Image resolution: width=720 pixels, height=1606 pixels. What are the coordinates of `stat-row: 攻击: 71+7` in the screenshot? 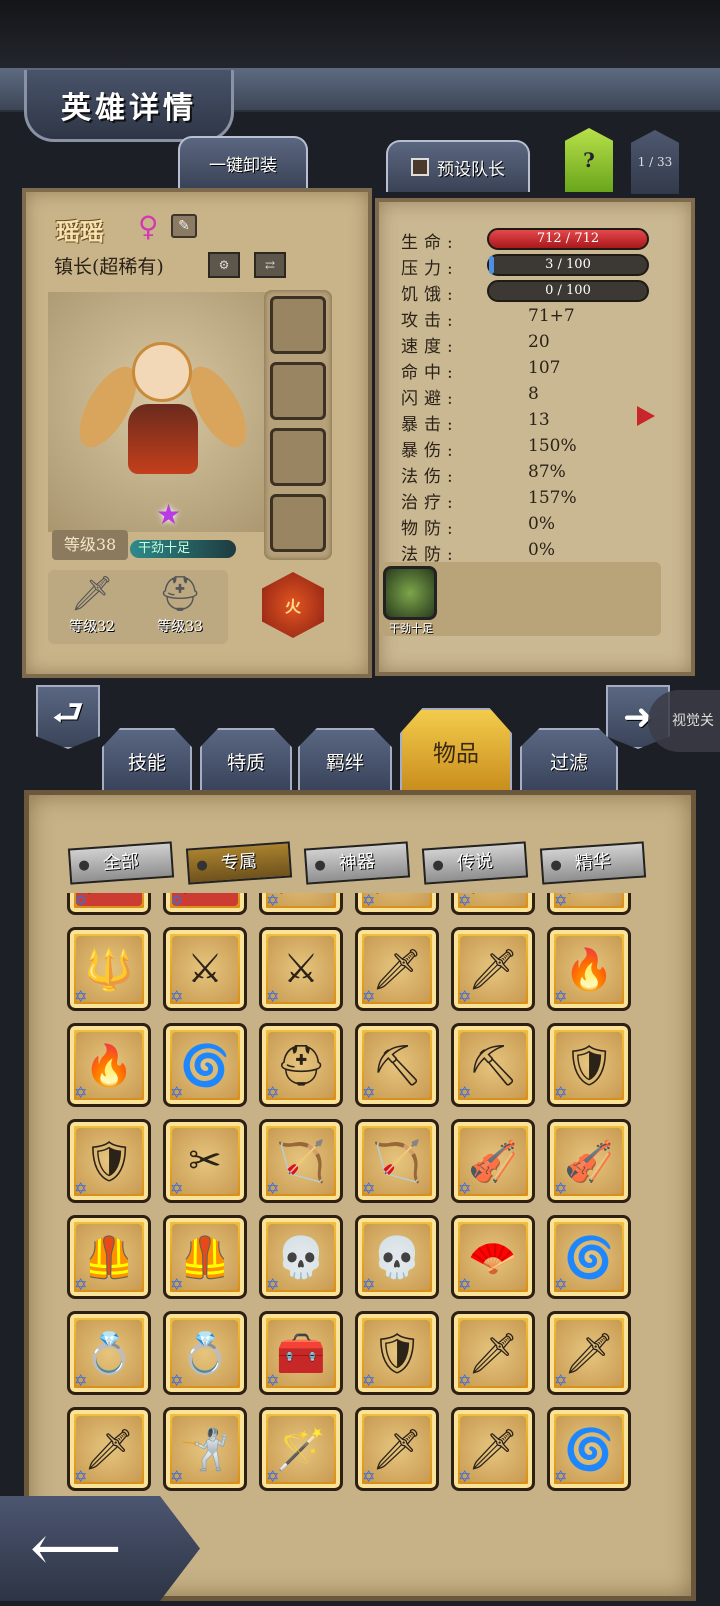 It's located at (531, 317).